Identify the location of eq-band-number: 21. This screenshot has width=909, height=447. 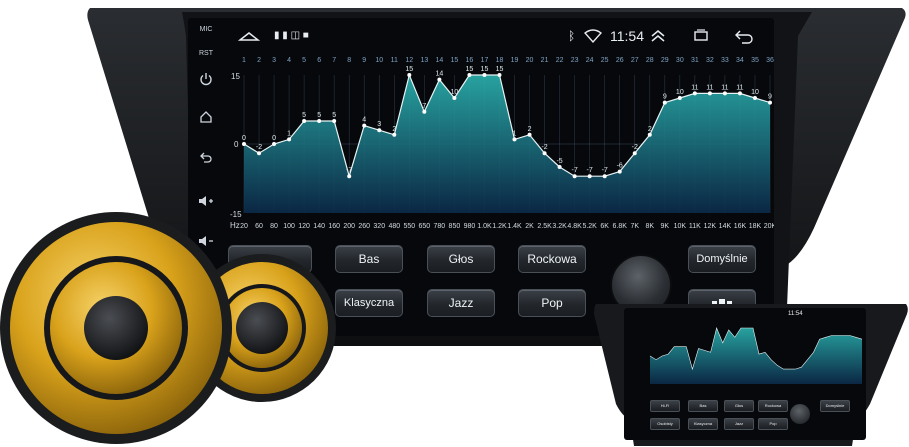
(545, 60).